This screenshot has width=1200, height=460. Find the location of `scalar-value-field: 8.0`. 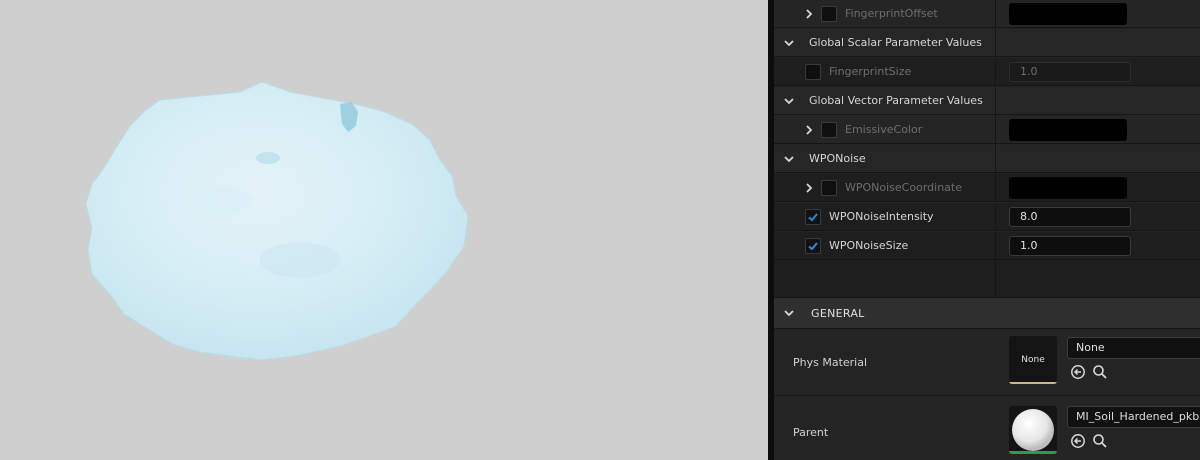

scalar-value-field: 8.0 is located at coordinates (1070, 217).